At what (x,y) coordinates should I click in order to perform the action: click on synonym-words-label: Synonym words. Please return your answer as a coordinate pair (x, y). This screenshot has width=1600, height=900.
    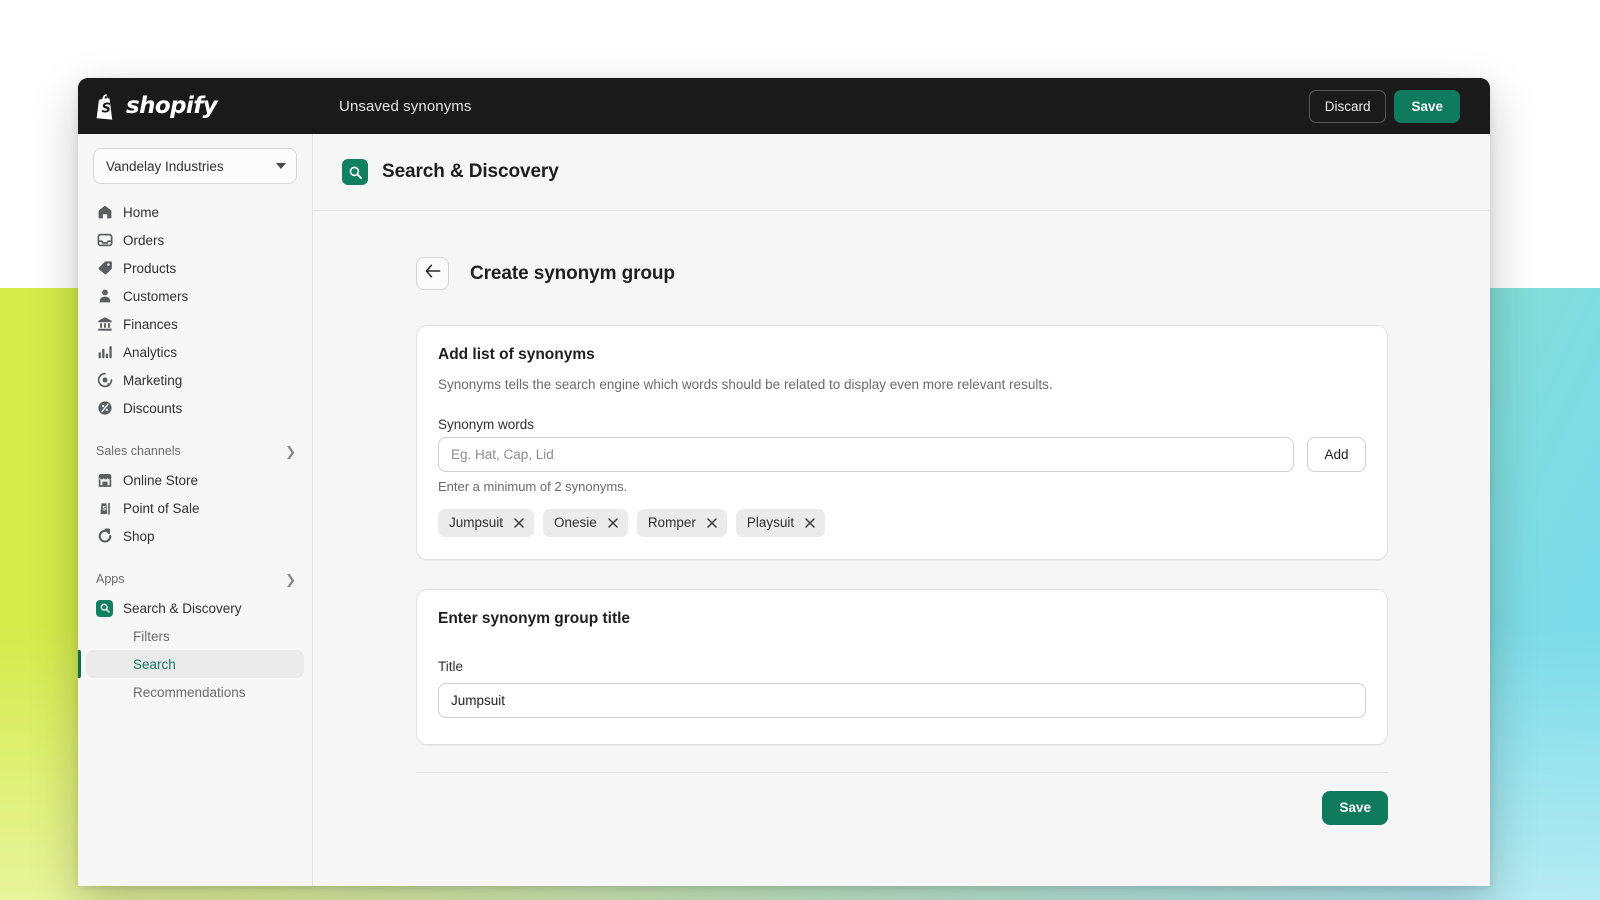
    Looking at the image, I should click on (486, 424).